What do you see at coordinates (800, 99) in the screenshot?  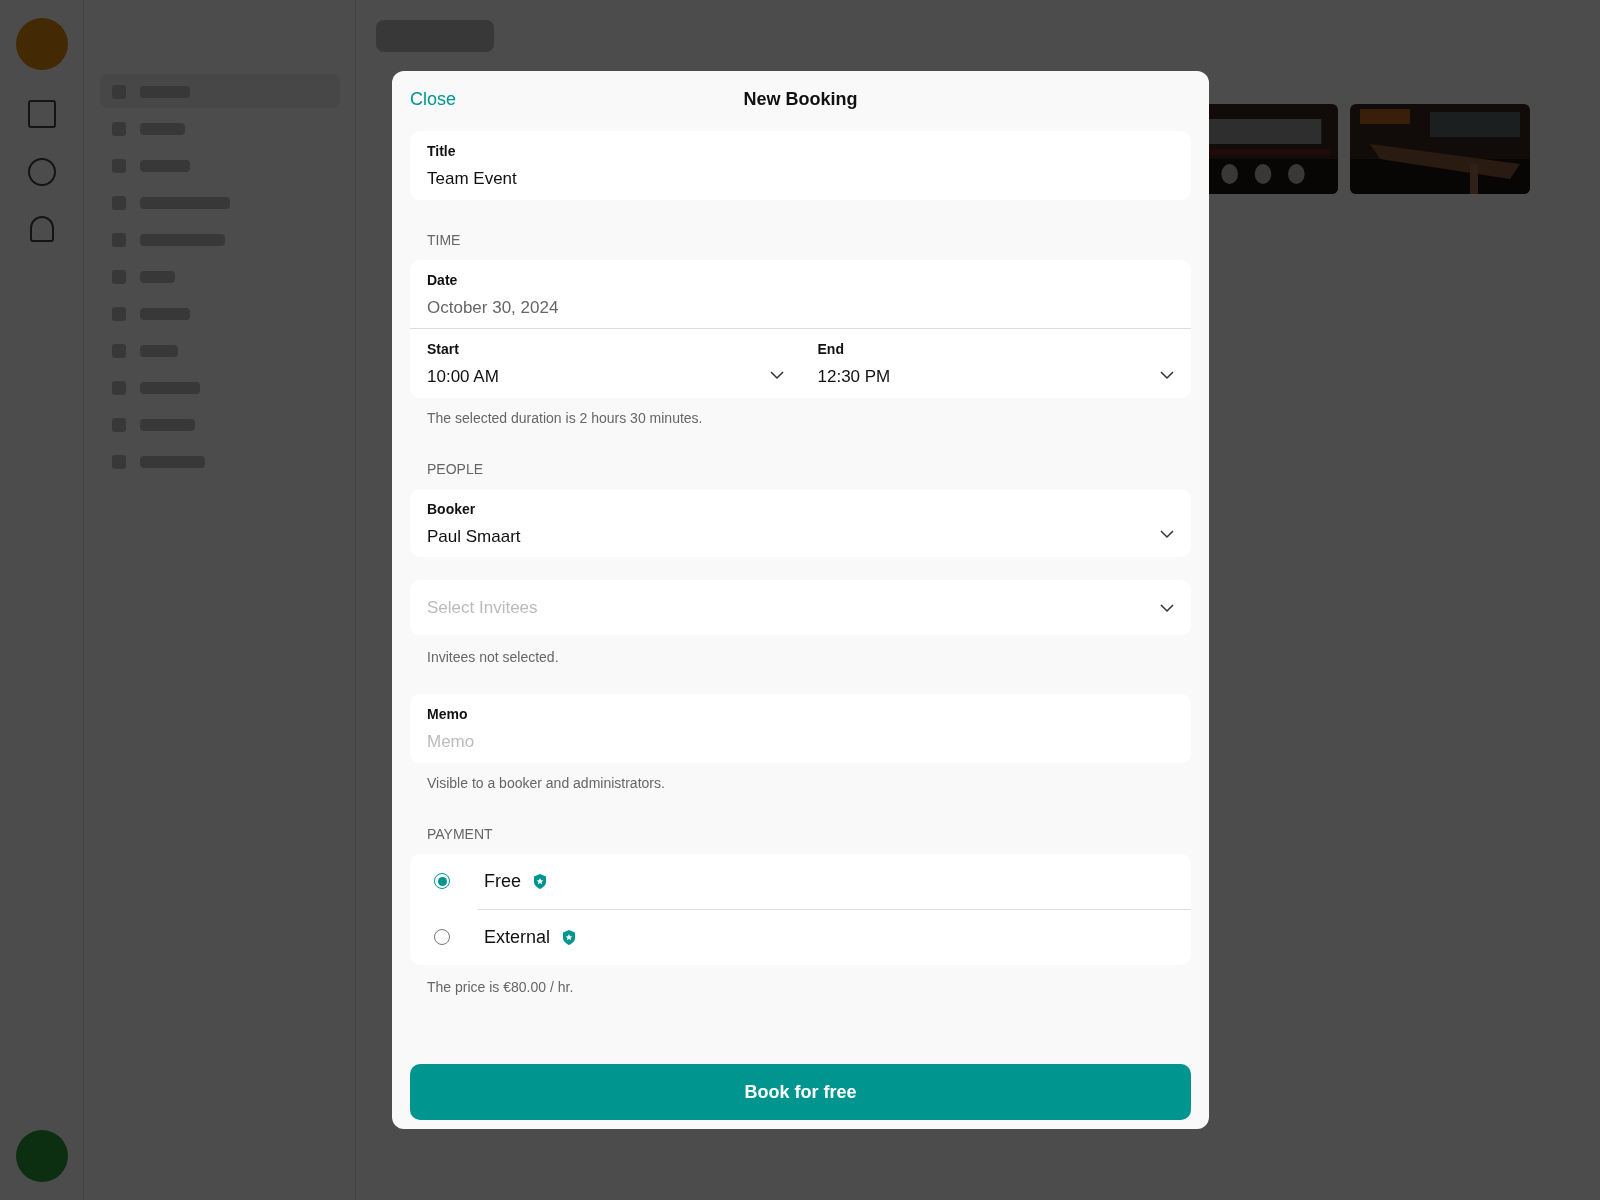 I see `dialog-title: New Booking` at bounding box center [800, 99].